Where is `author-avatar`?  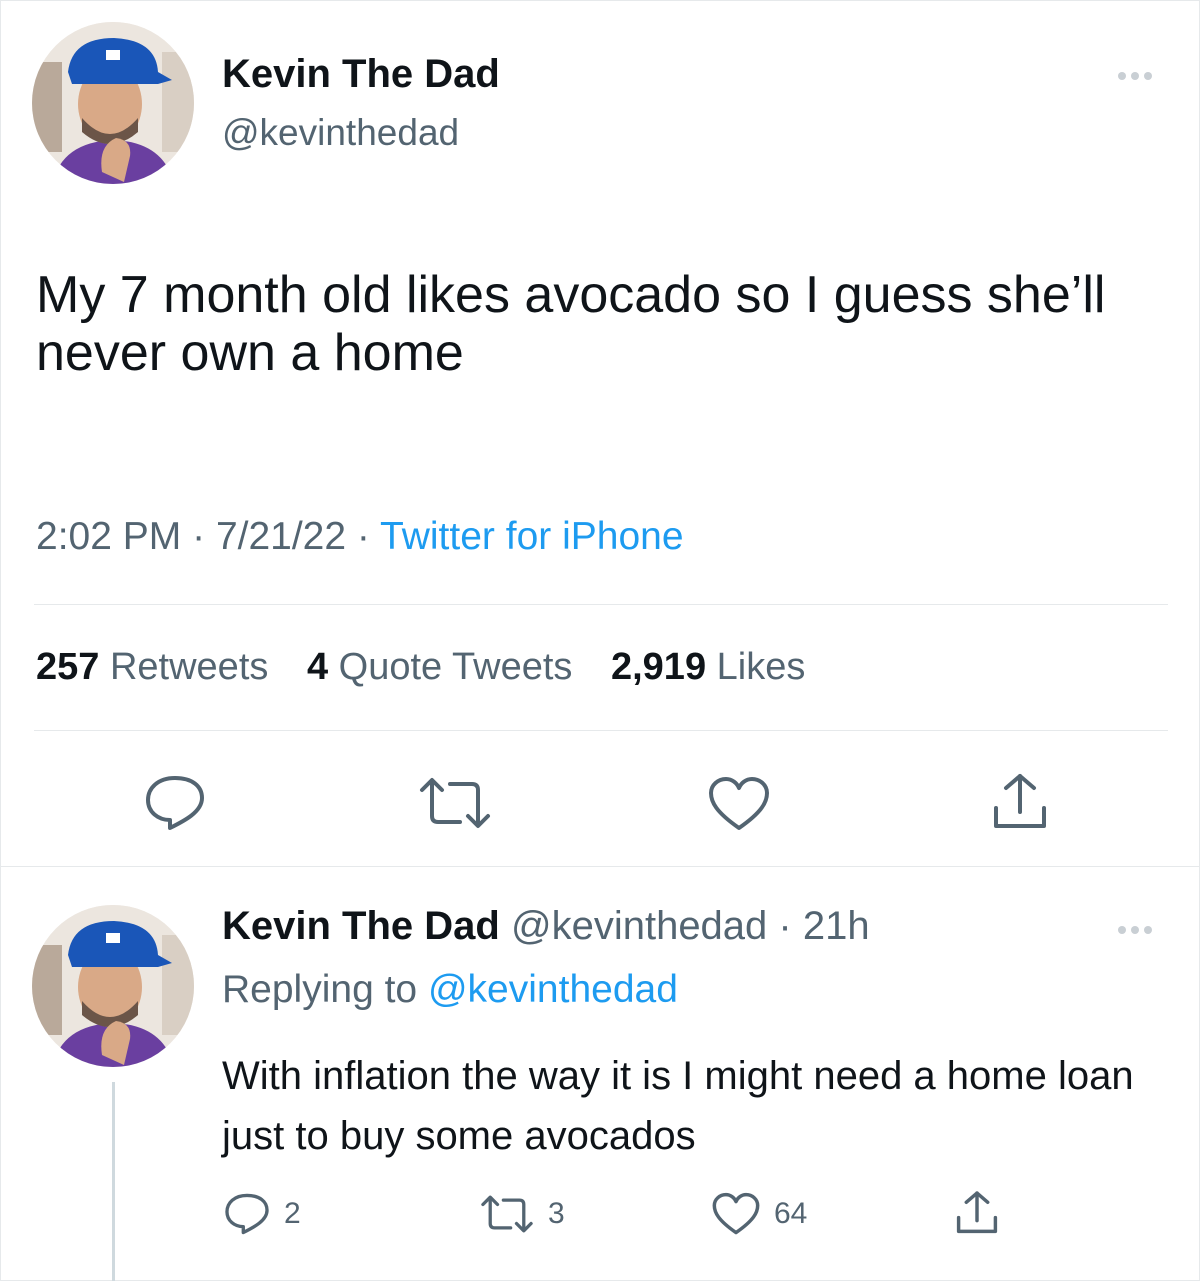 author-avatar is located at coordinates (113, 103).